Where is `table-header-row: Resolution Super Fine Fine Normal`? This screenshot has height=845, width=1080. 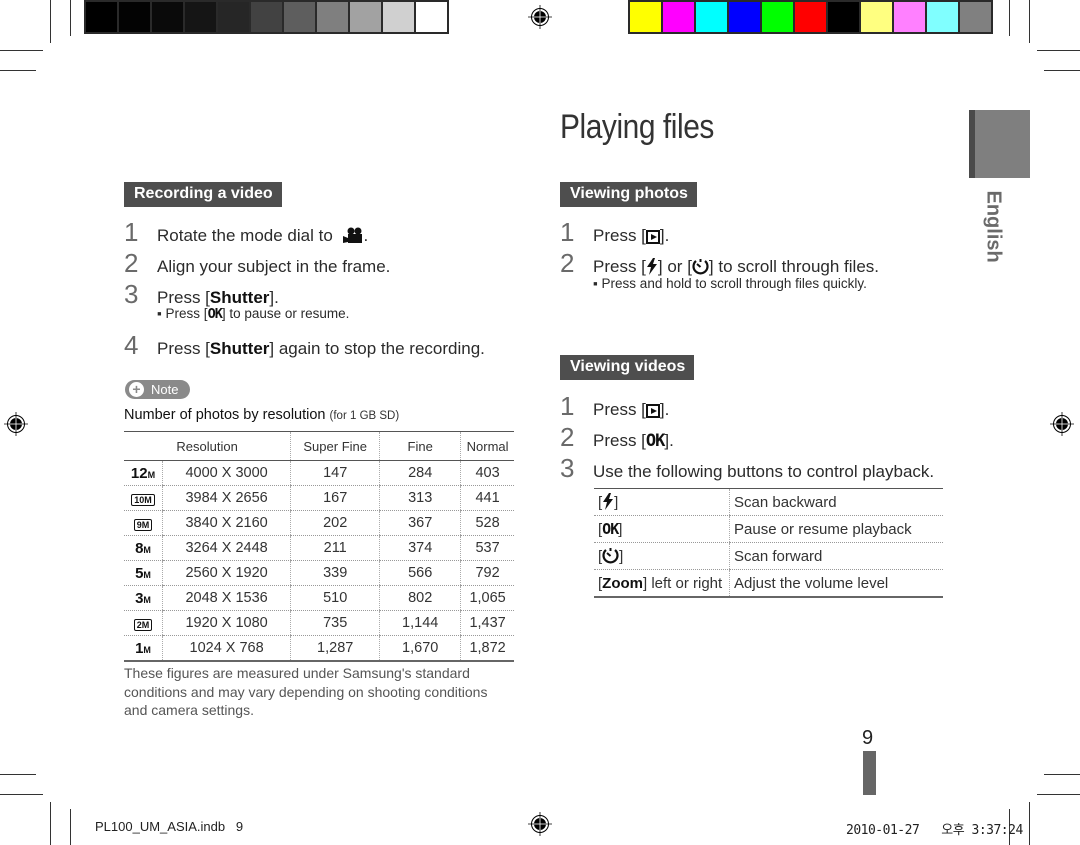
table-header-row: Resolution Super Fine Fine Normal is located at coordinates (319, 446).